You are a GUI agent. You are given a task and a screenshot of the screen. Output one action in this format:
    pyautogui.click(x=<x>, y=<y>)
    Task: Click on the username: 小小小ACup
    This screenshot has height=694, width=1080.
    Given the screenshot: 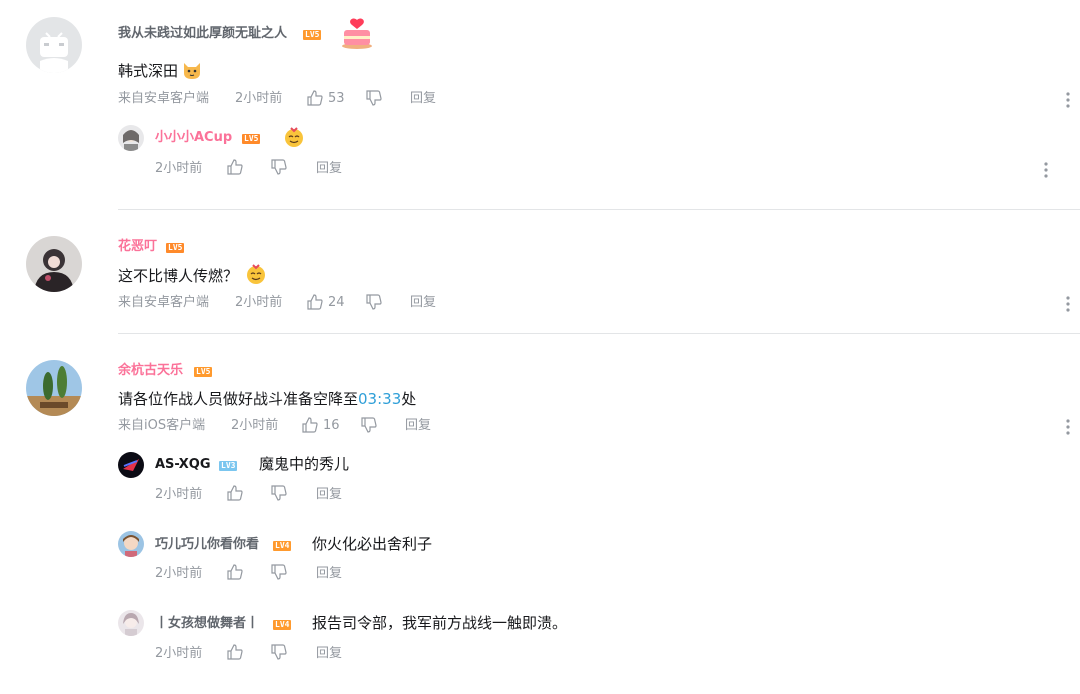 What is the action you would take?
    pyautogui.click(x=193, y=138)
    